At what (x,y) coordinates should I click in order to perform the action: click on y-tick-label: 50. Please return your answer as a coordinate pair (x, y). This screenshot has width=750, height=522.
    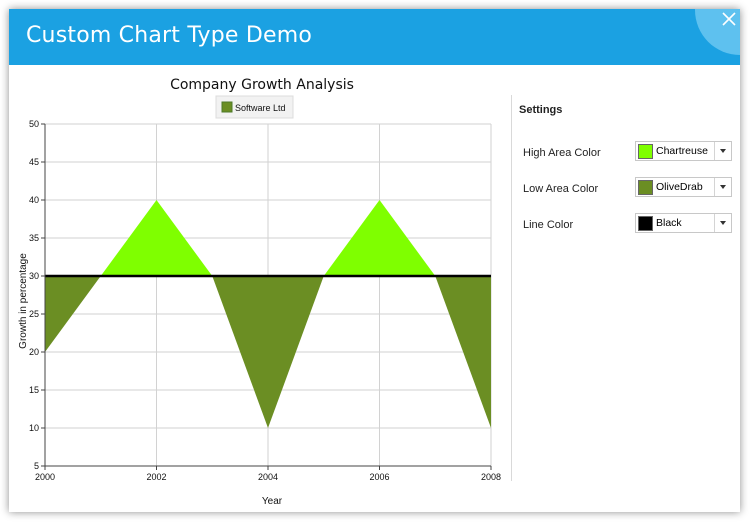
    Looking at the image, I should click on (34, 124).